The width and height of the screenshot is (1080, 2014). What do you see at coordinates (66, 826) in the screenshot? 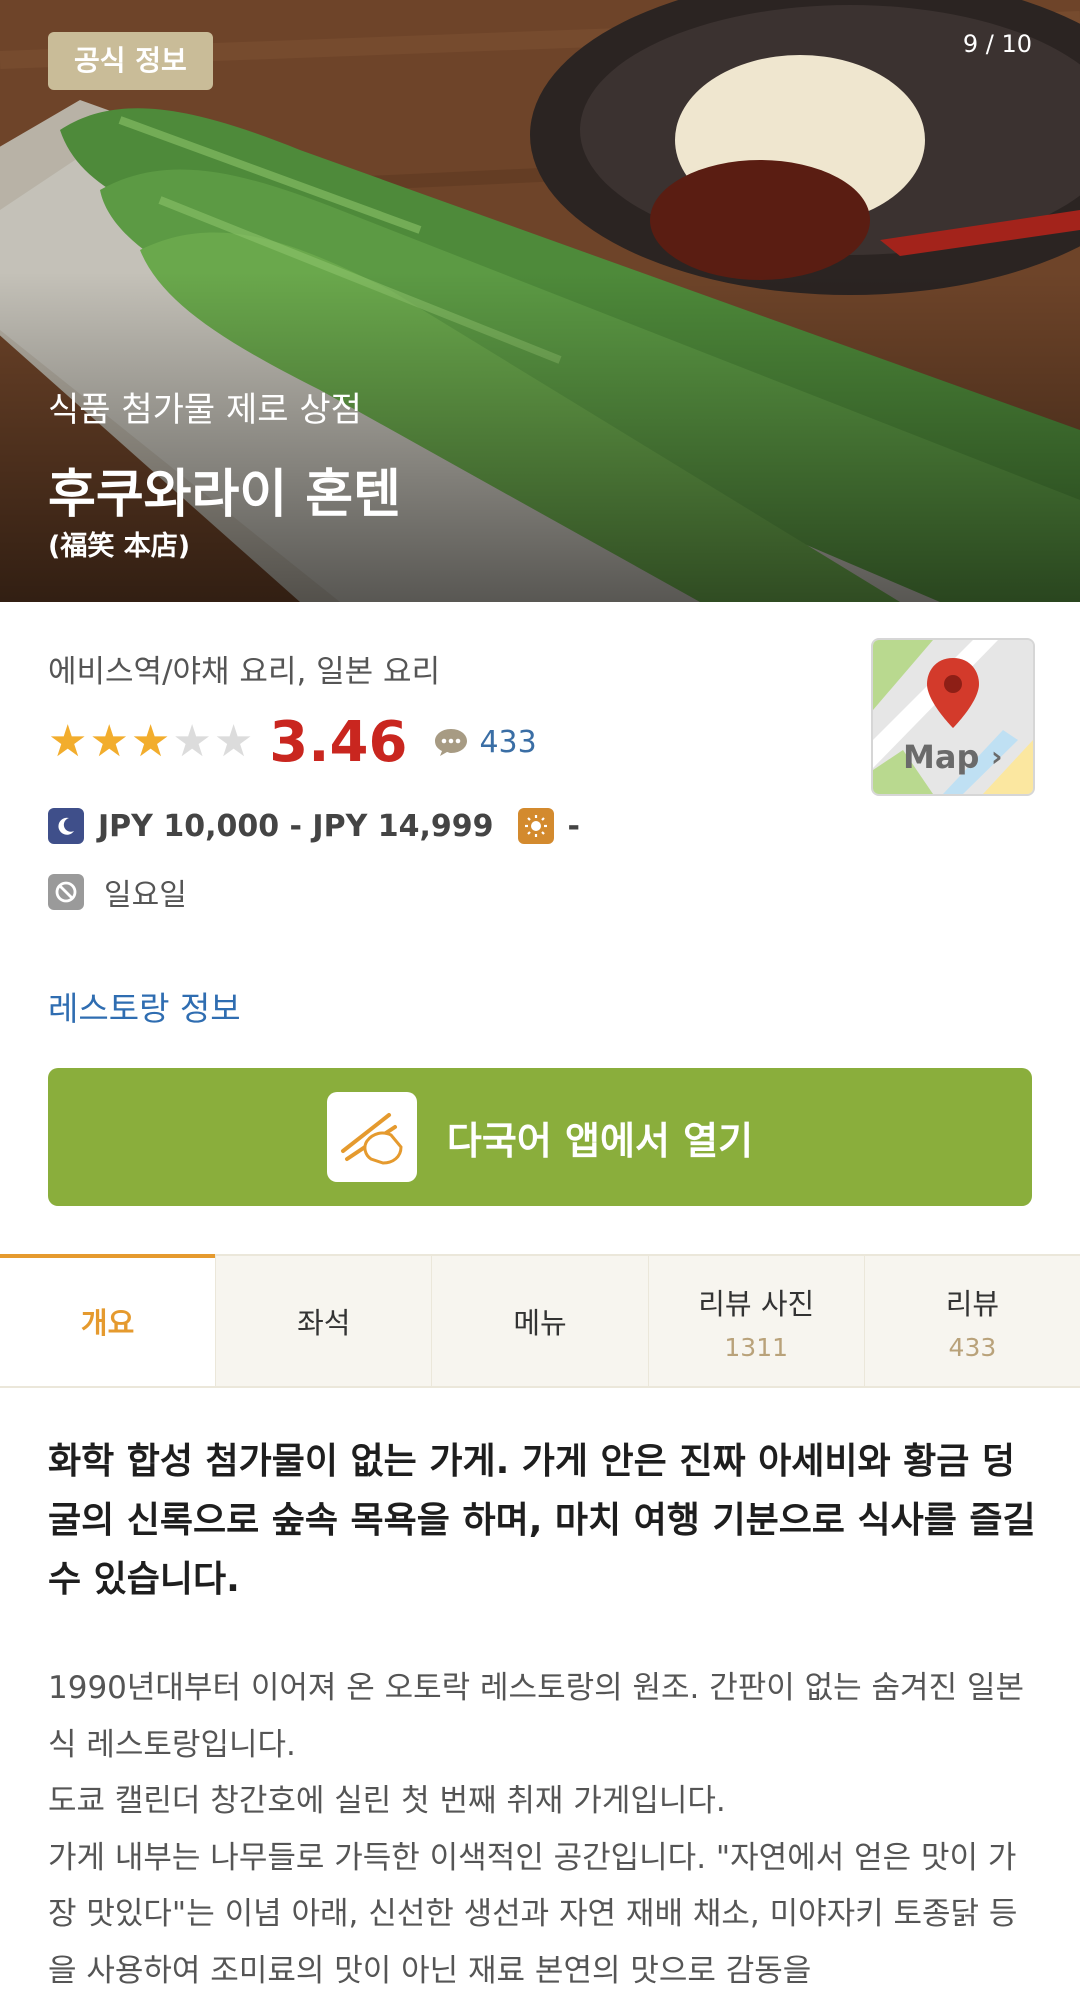
I see `moon-icon` at bounding box center [66, 826].